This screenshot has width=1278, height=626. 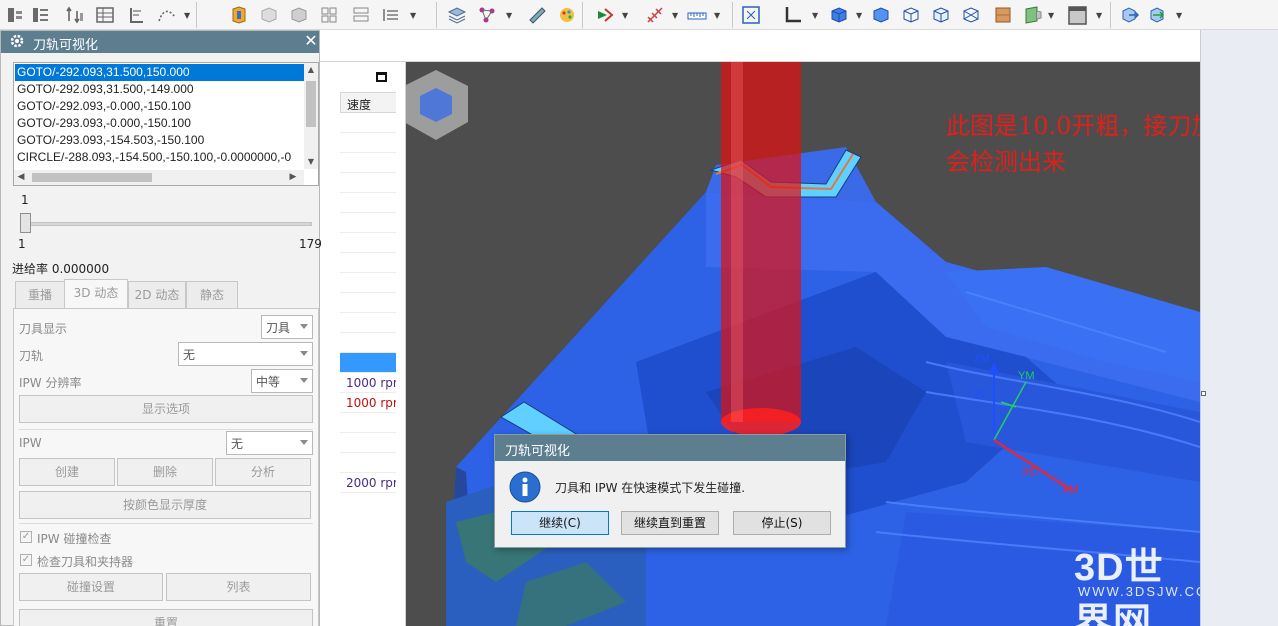 What do you see at coordinates (105, 15) in the screenshot?
I see `table-icon` at bounding box center [105, 15].